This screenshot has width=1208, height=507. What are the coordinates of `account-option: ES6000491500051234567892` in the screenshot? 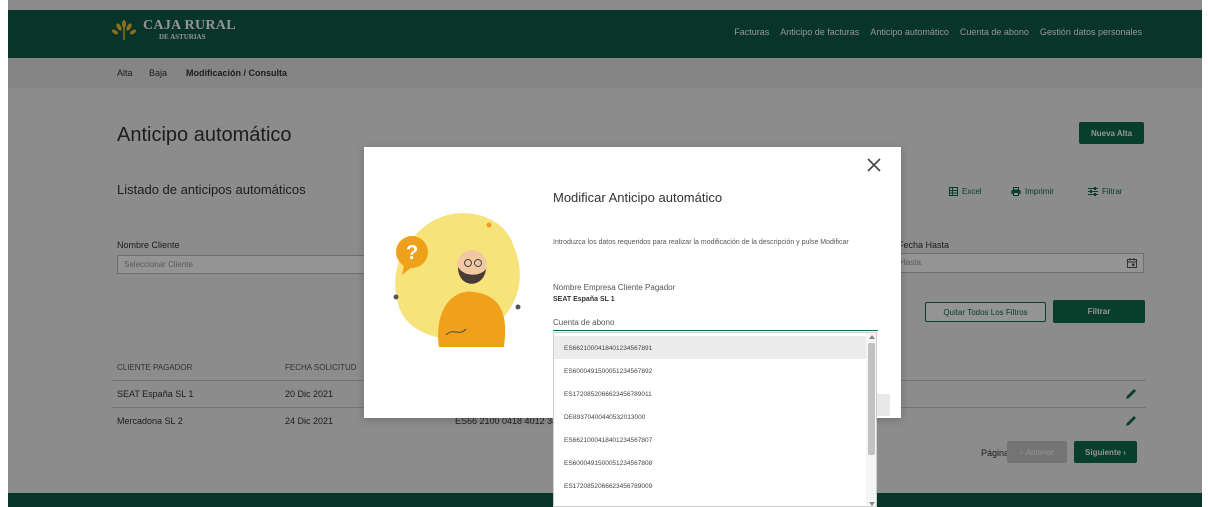 It's located at (710, 370).